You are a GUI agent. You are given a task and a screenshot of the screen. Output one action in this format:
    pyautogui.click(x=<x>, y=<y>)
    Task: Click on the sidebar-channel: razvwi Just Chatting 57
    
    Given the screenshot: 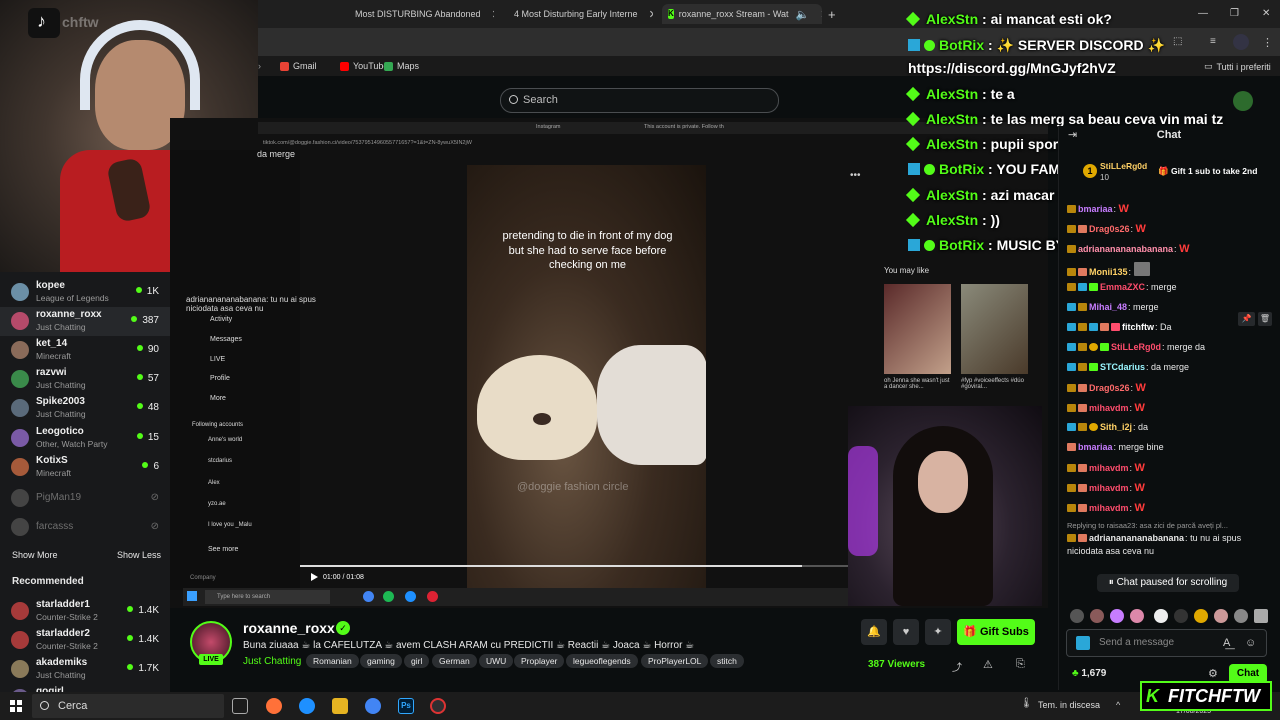 What is the action you would take?
    pyautogui.click(x=85, y=379)
    